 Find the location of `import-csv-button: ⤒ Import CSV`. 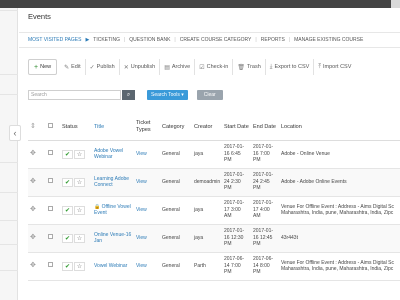

import-csv-button: ⤒ Import CSV is located at coordinates (334, 67).